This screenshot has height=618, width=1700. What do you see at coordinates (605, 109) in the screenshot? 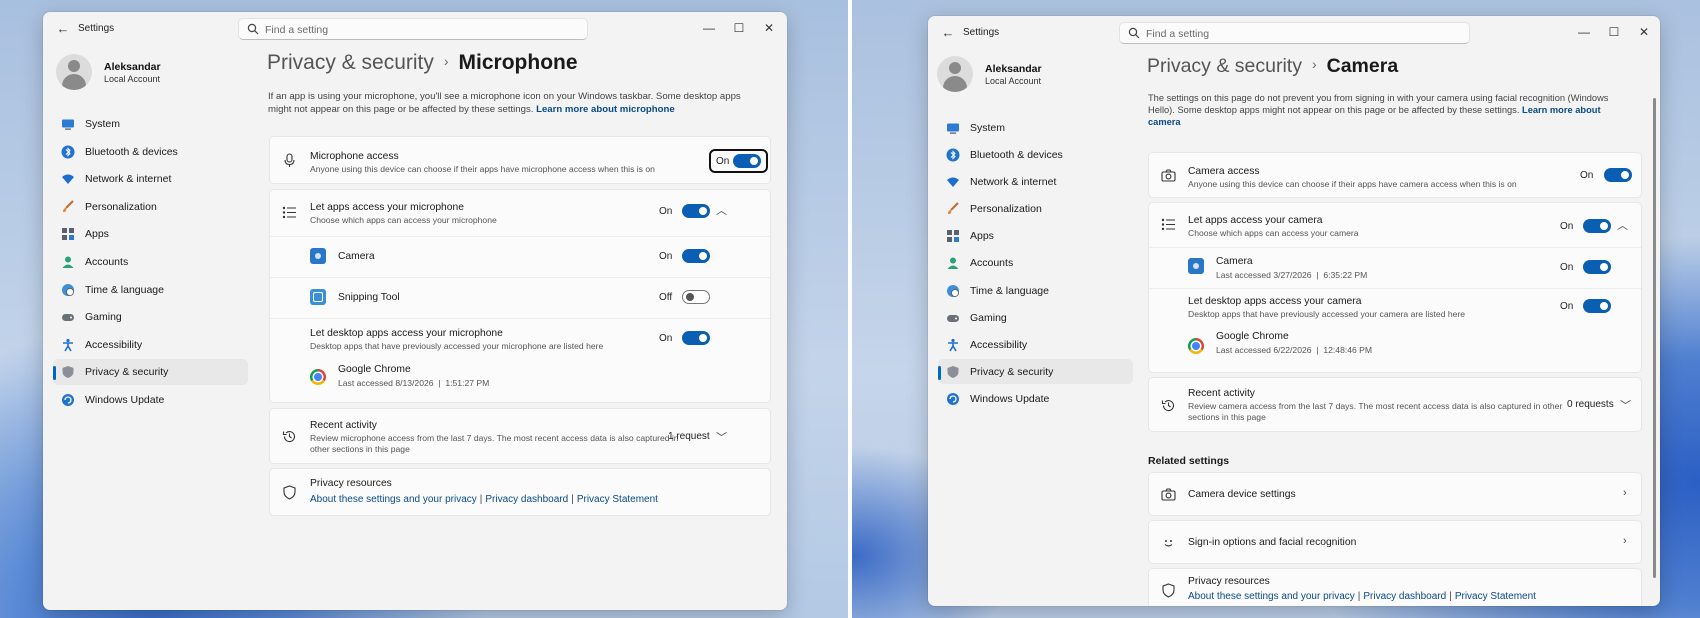
I see `learn-more-link: Learn more about microphone` at bounding box center [605, 109].